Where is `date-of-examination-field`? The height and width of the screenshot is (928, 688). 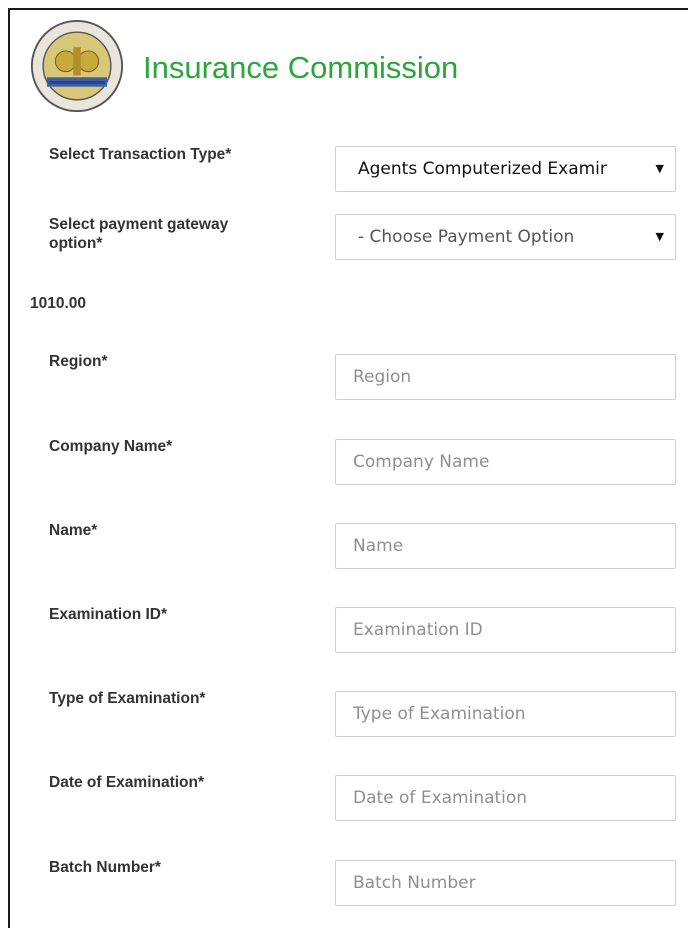 date-of-examination-field is located at coordinates (505, 798).